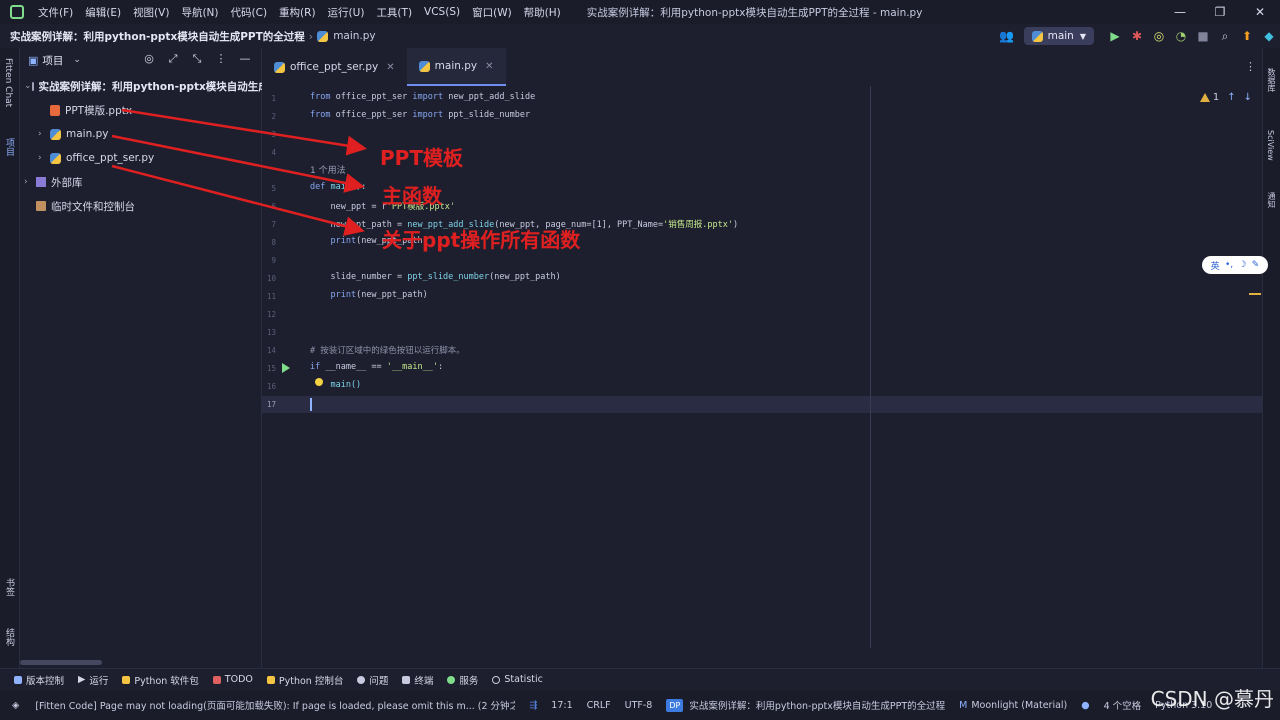 This screenshot has height=720, width=1280. I want to click on theme-indicator: M Moonlight (Material), so click(1013, 705).